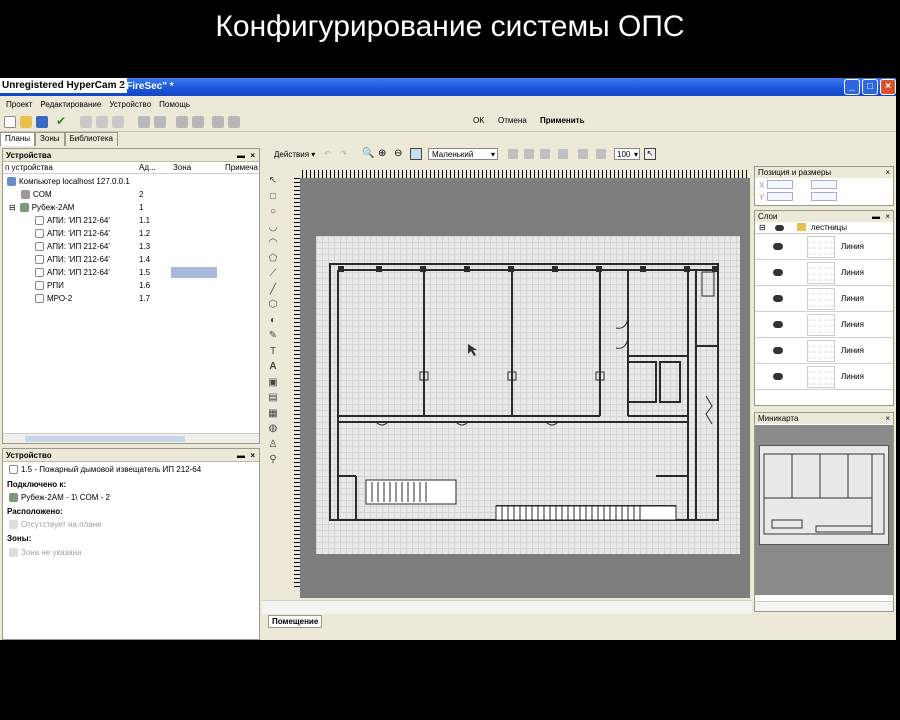 This screenshot has width=900, height=720. Describe the element at coordinates (41, 207) in the screenshot. I see `tree-row: ⊟ Рубеж-2АМ` at that location.